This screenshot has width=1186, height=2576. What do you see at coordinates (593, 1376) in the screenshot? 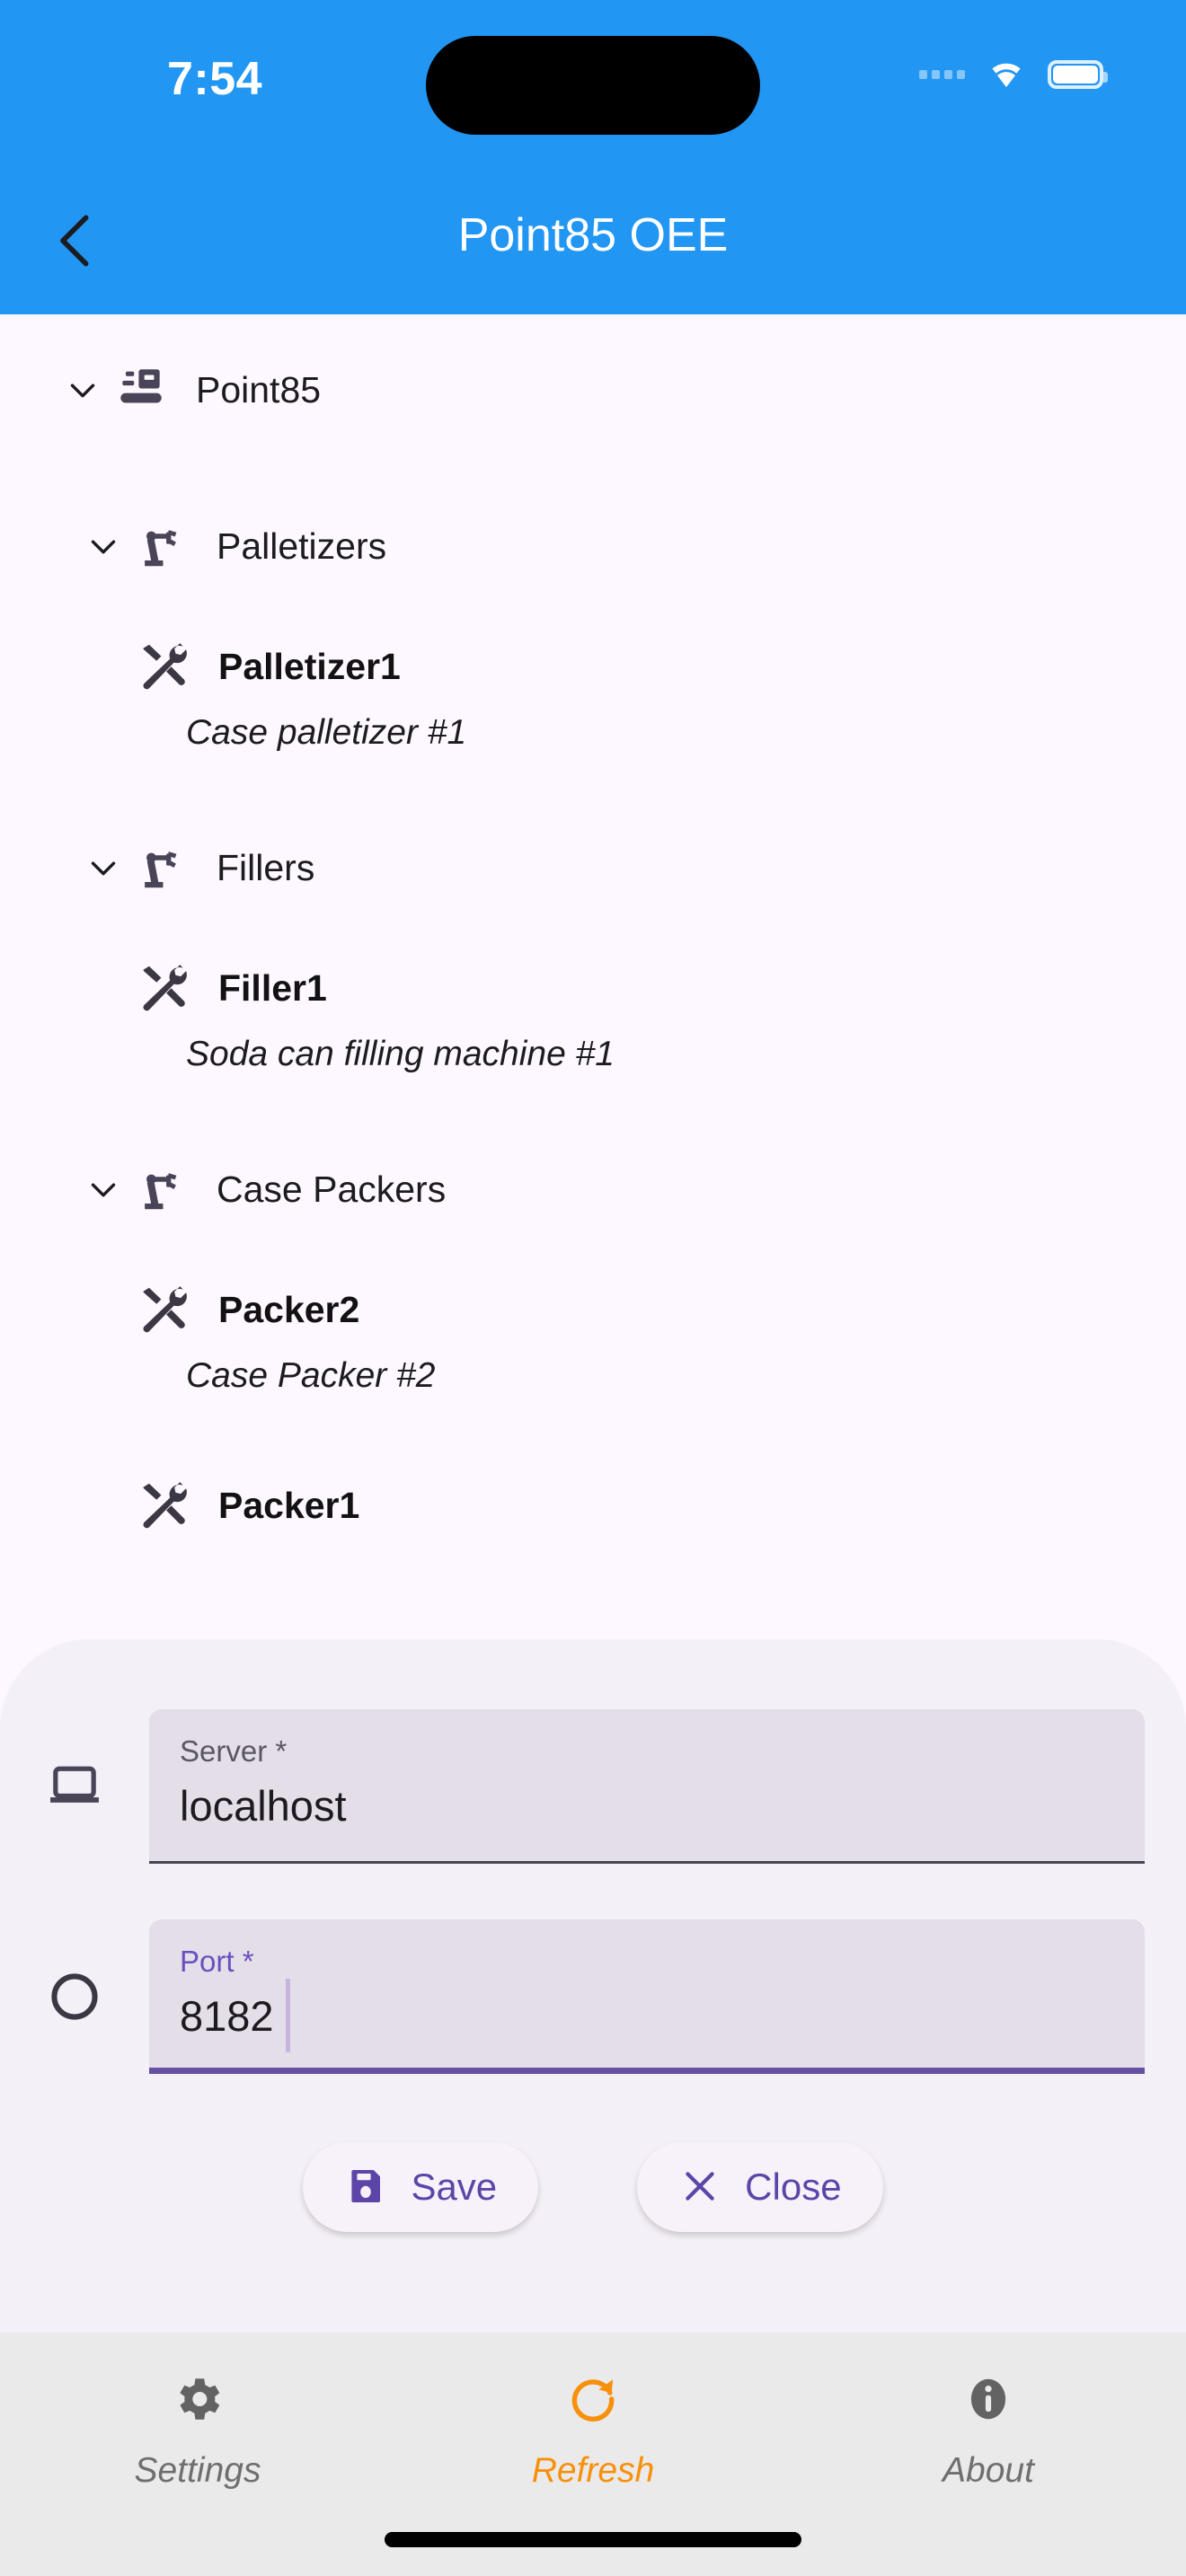
I see `tree-node-description-row: Case Packer #2` at bounding box center [593, 1376].